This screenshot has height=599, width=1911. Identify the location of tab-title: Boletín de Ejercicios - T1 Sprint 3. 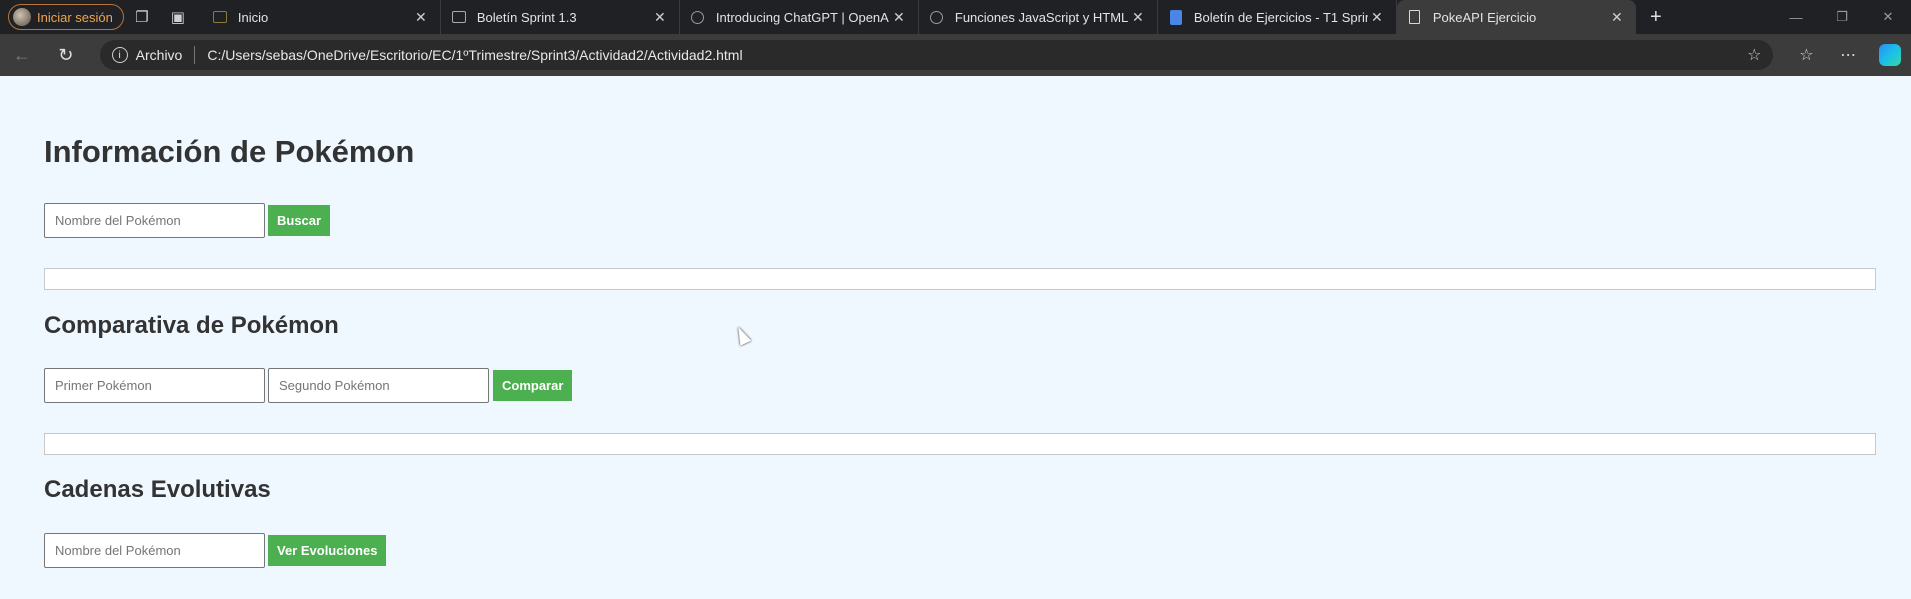
(1280, 17).